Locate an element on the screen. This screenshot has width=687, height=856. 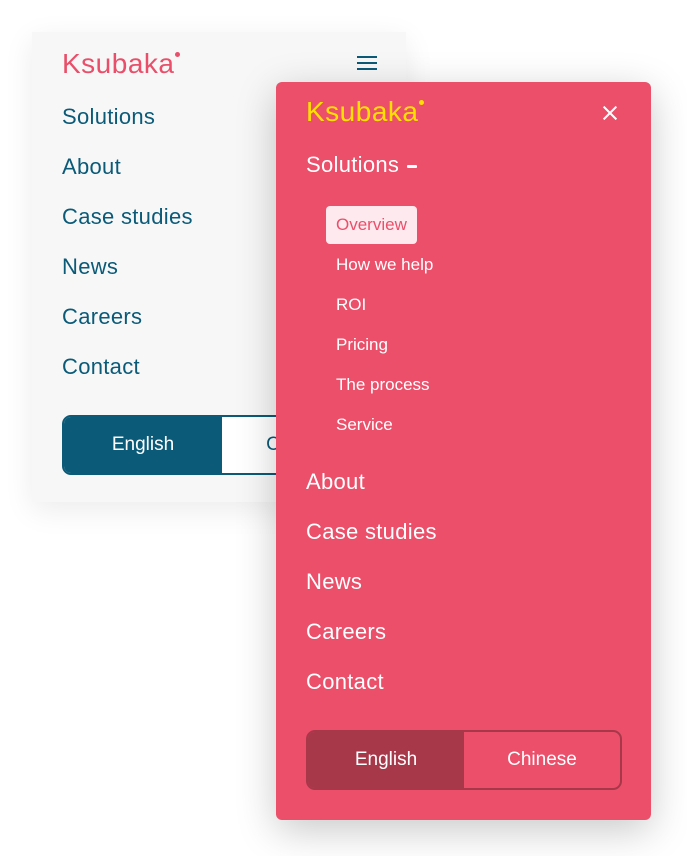
submenu-item-how-we-help: How we help is located at coordinates (384, 265).